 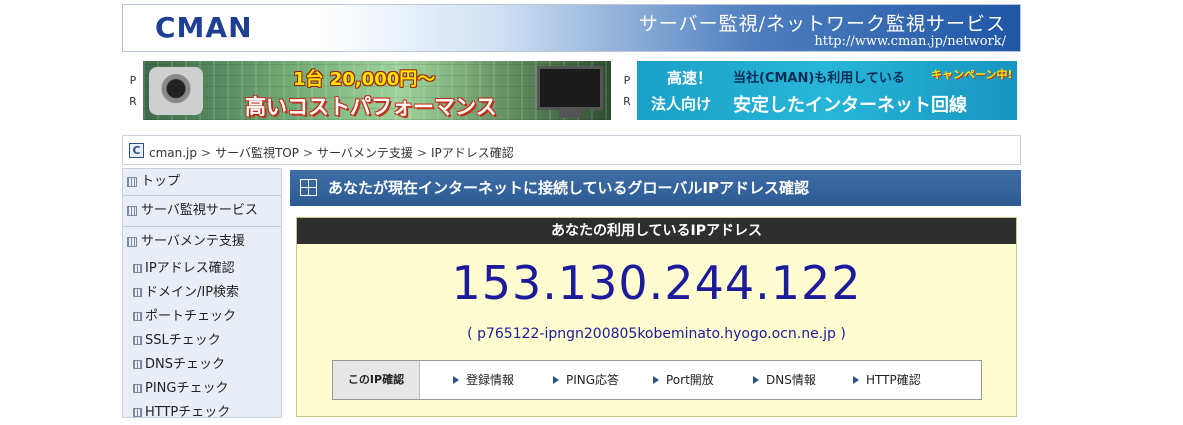 What do you see at coordinates (257, 153) in the screenshot?
I see `breadcrumb-item-server-monitoring-top: サーバ監視TOP` at bounding box center [257, 153].